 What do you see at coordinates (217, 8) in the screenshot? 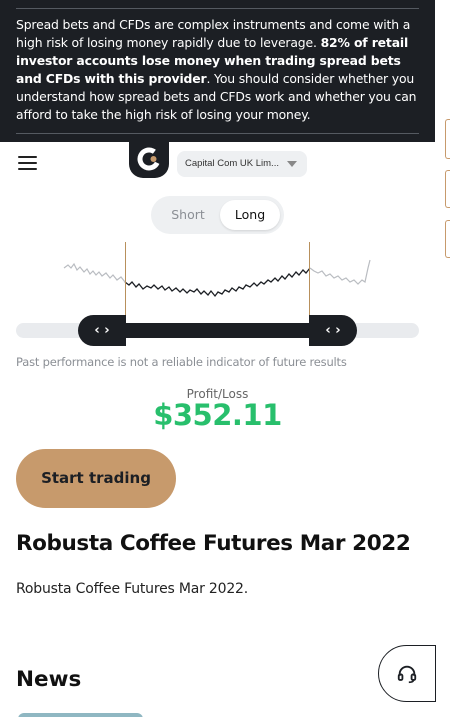
I see `banner-divider-top` at bounding box center [217, 8].